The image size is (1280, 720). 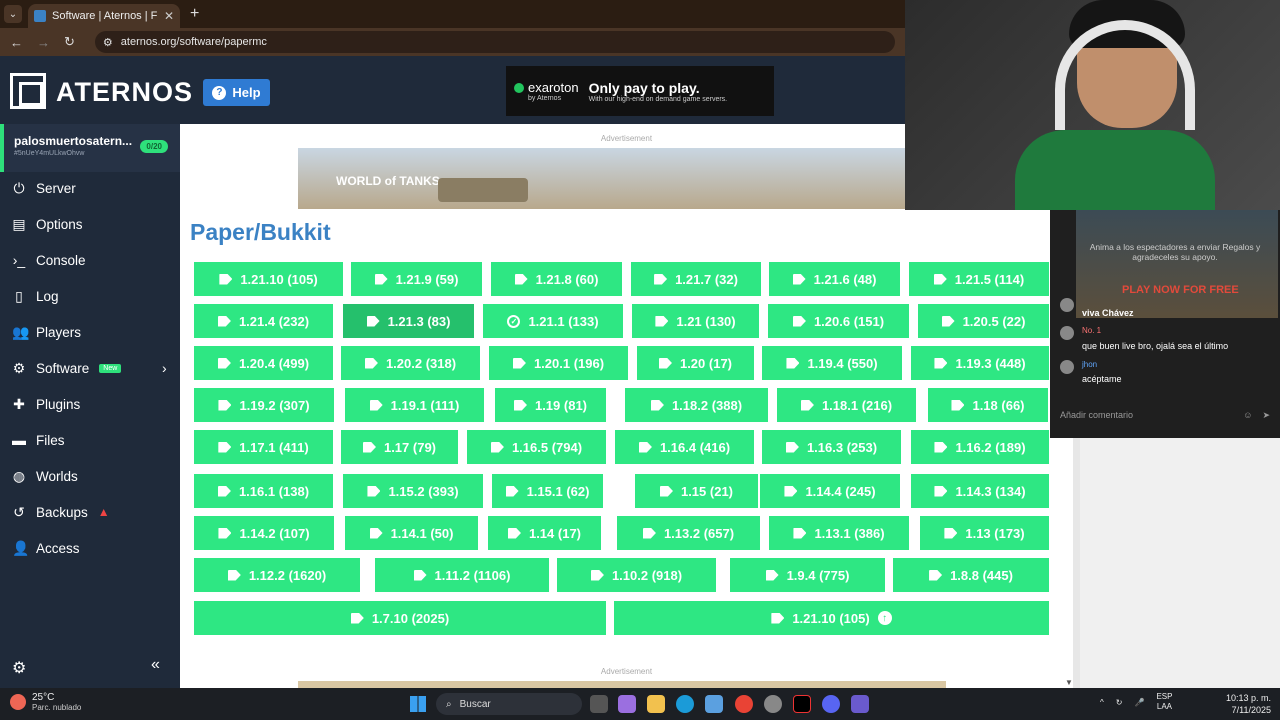 I want to click on collapse-sidebar-icon: «, so click(x=155, y=665).